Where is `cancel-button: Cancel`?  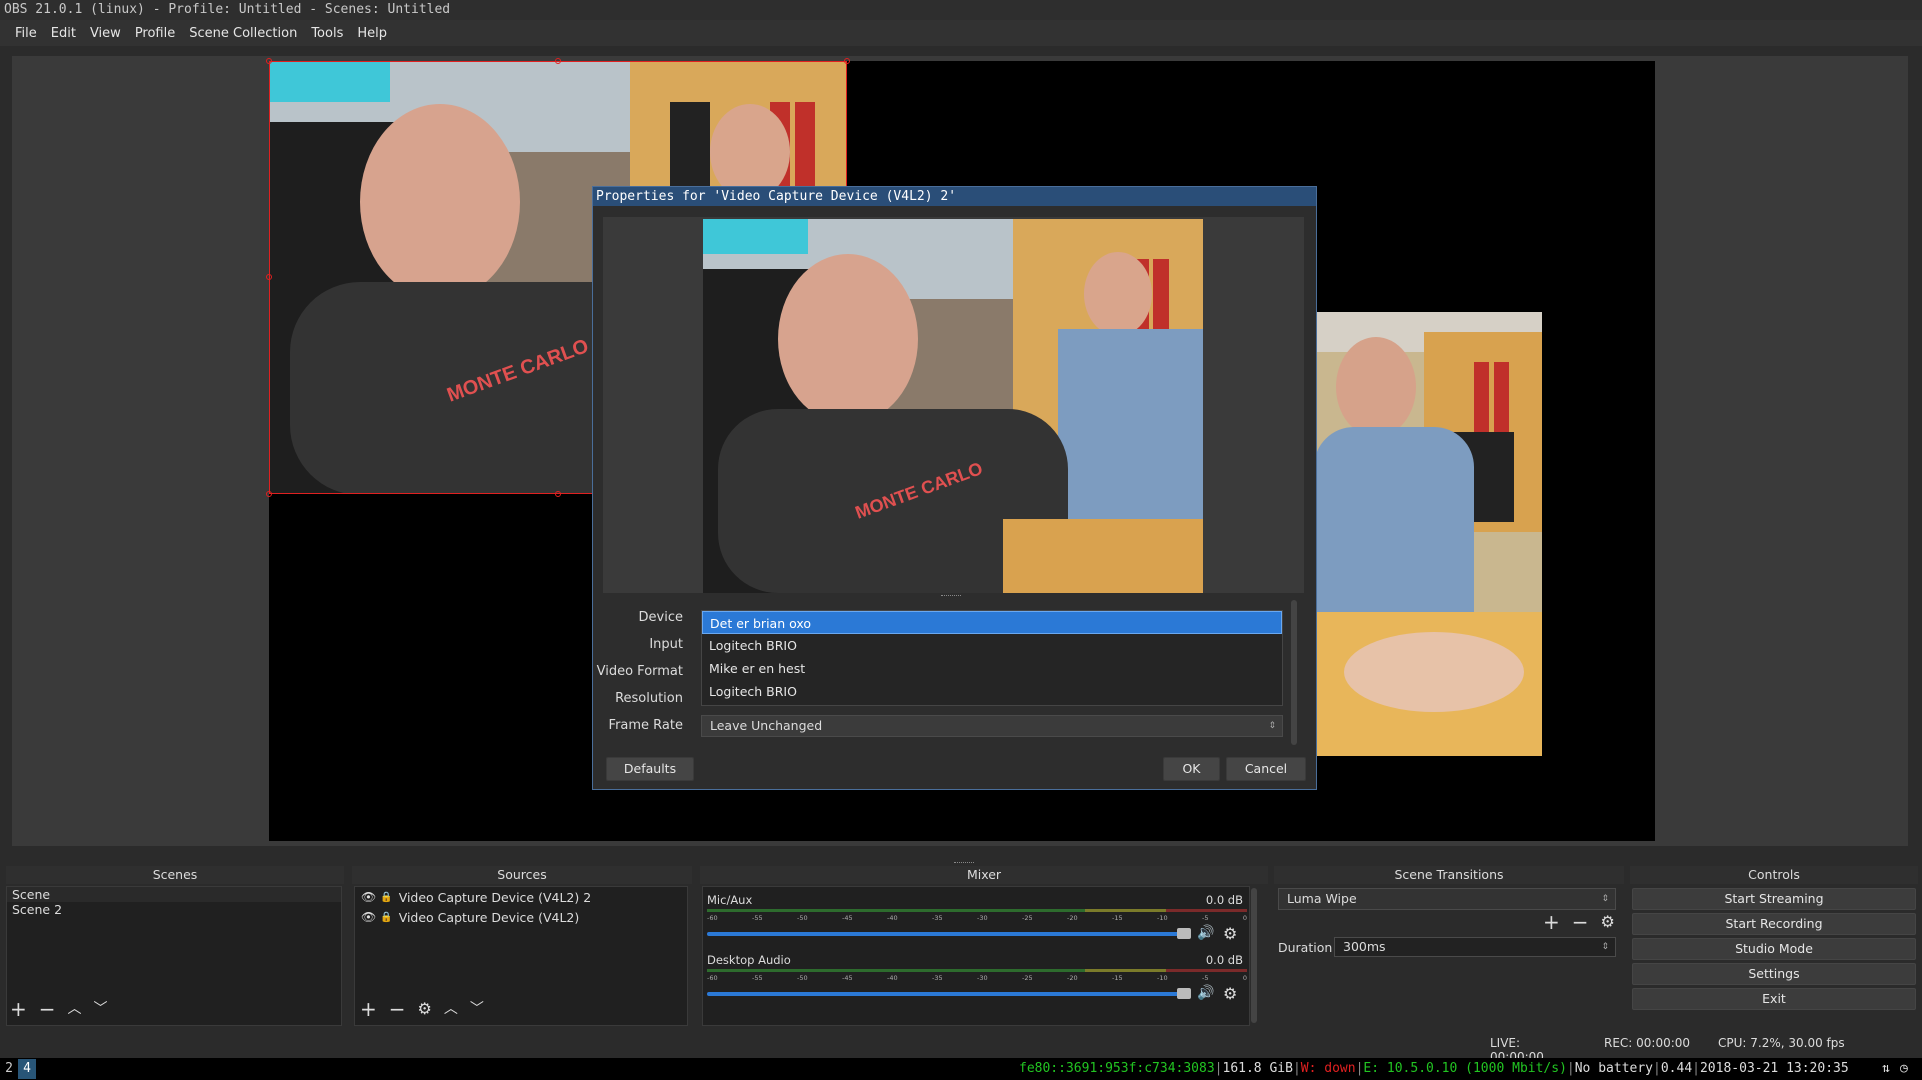
cancel-button: Cancel is located at coordinates (1266, 769).